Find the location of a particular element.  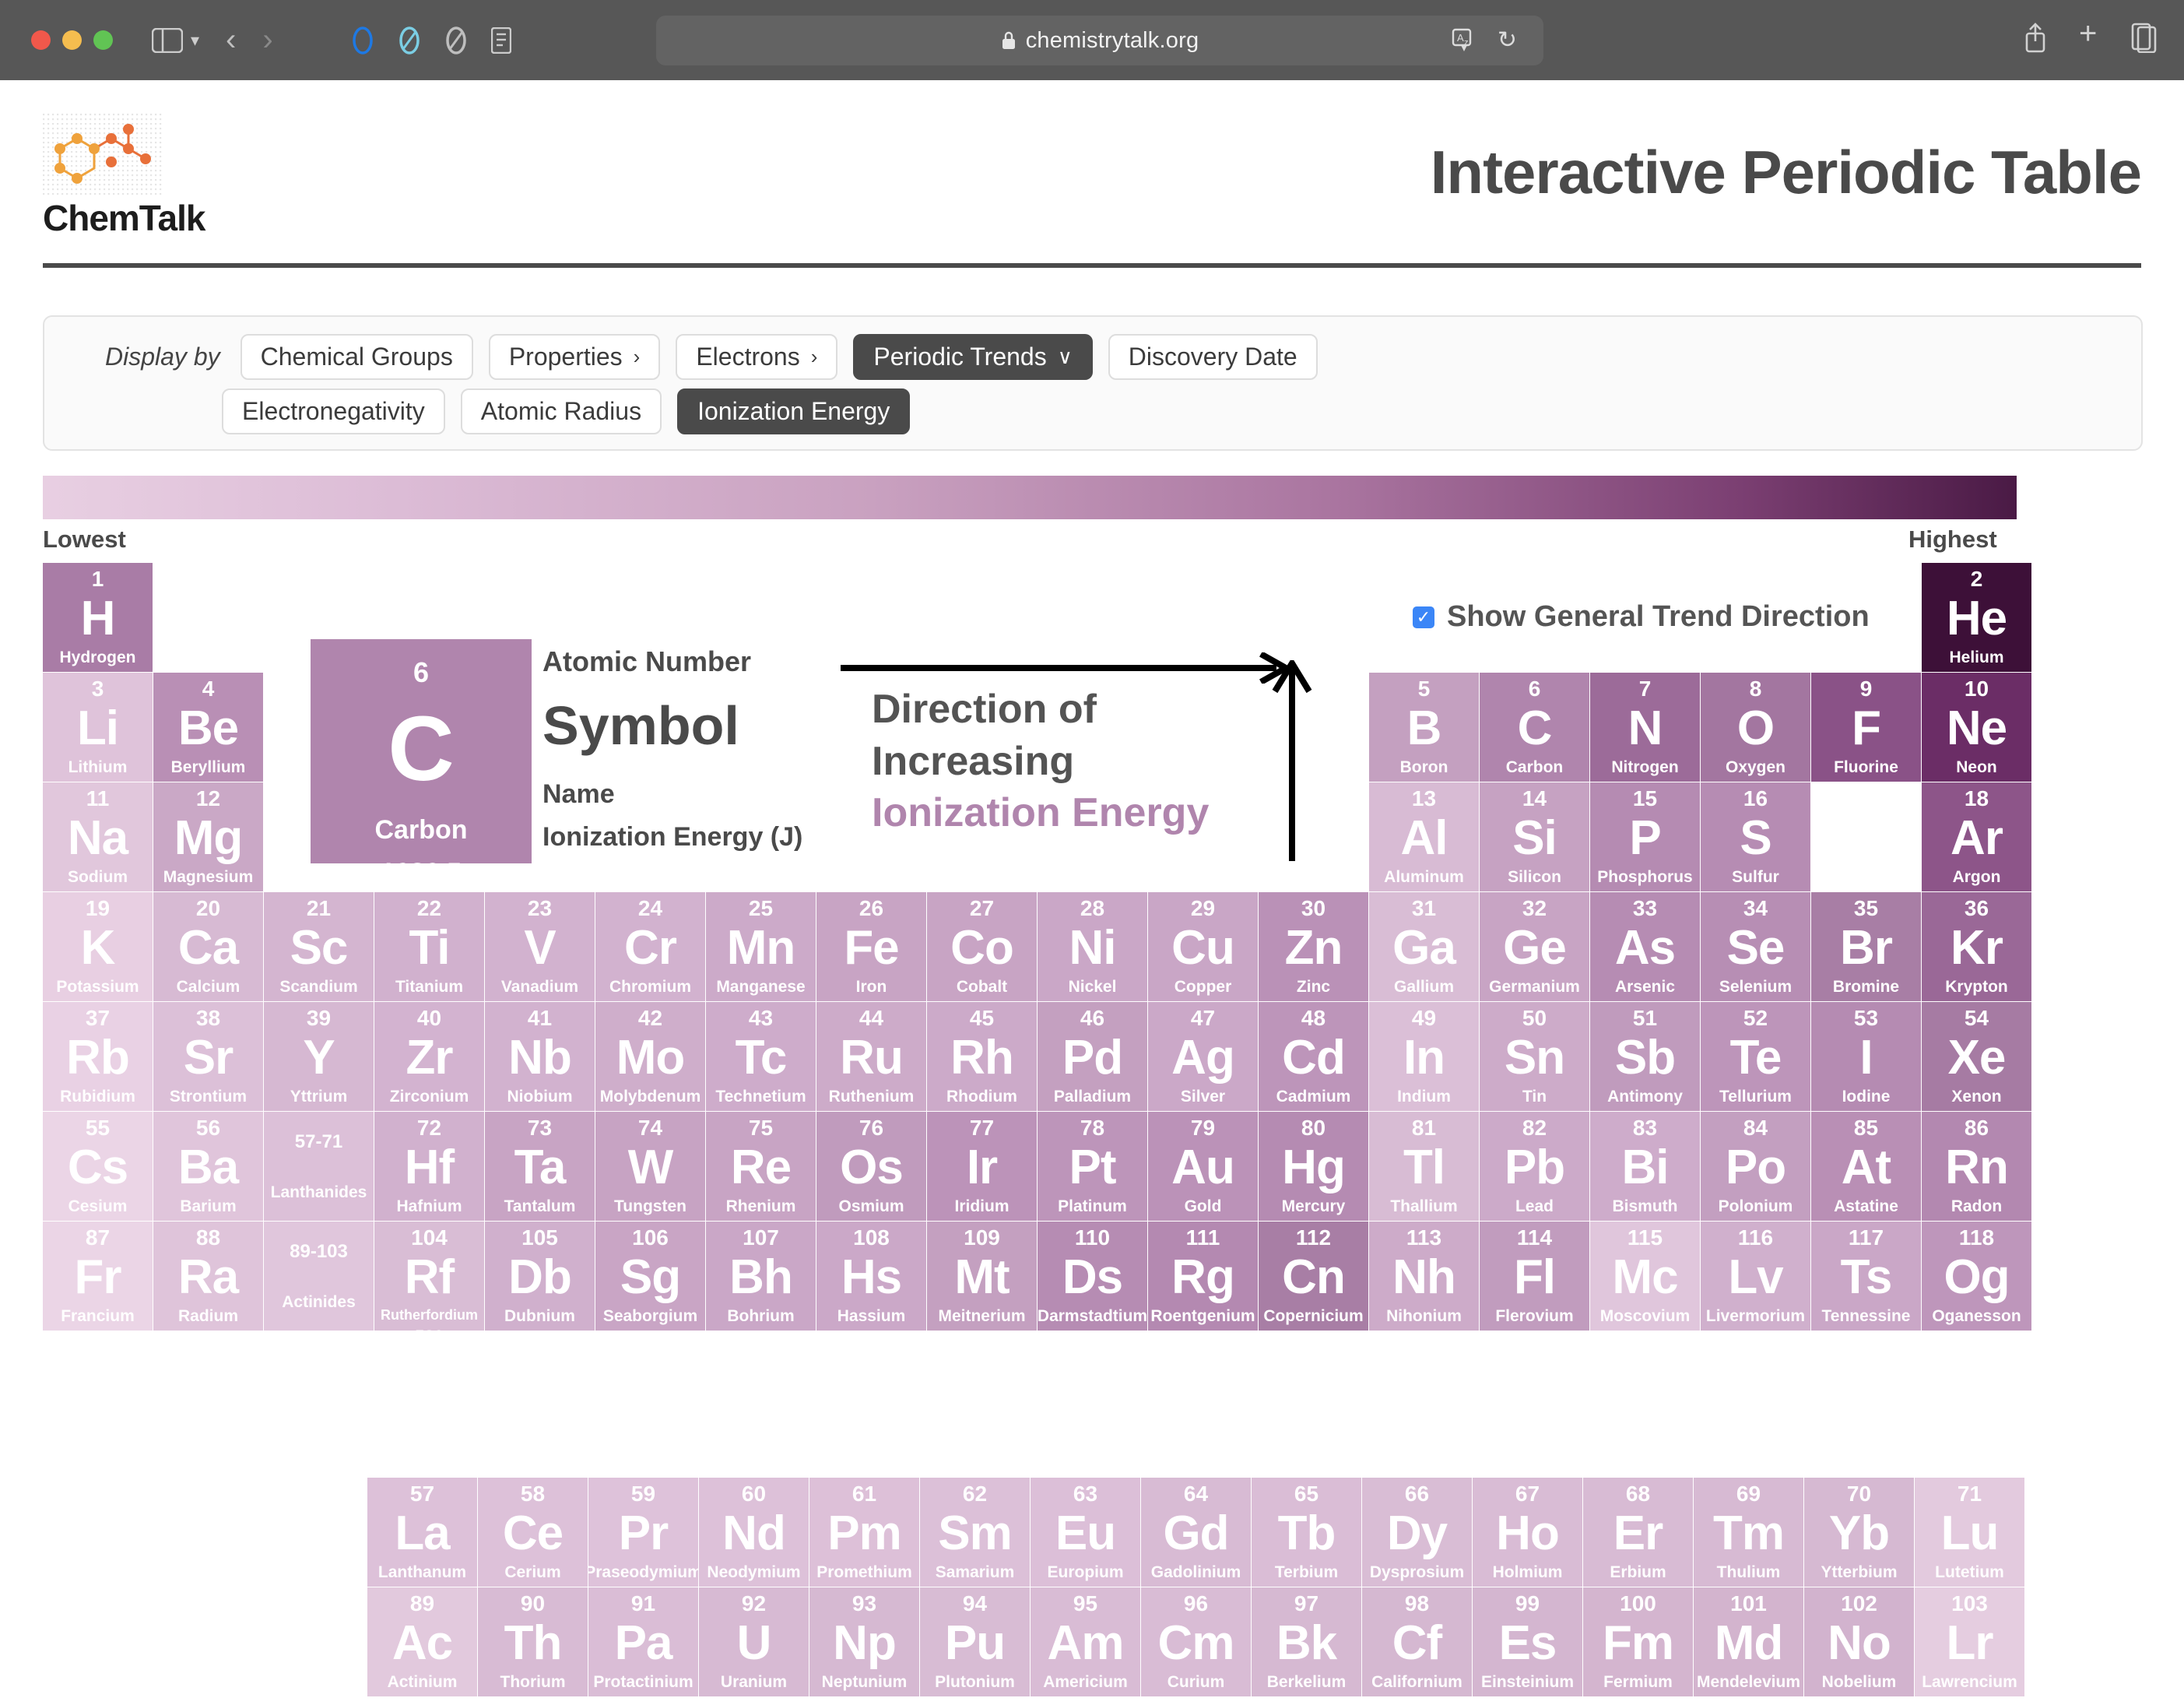

element-cell-Ge: 32GeGermanium762 is located at coordinates (1534, 946).